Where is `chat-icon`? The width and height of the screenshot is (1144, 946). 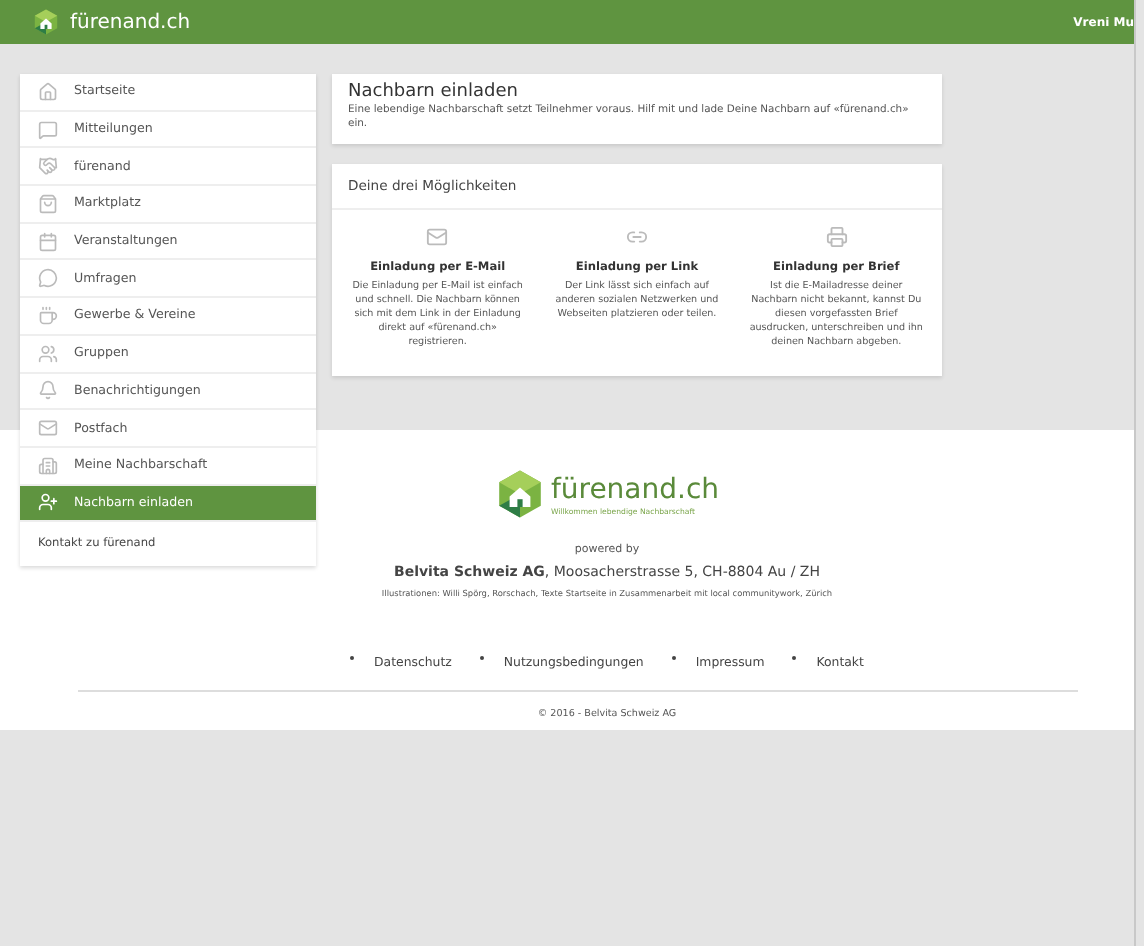 chat-icon is located at coordinates (48, 278).